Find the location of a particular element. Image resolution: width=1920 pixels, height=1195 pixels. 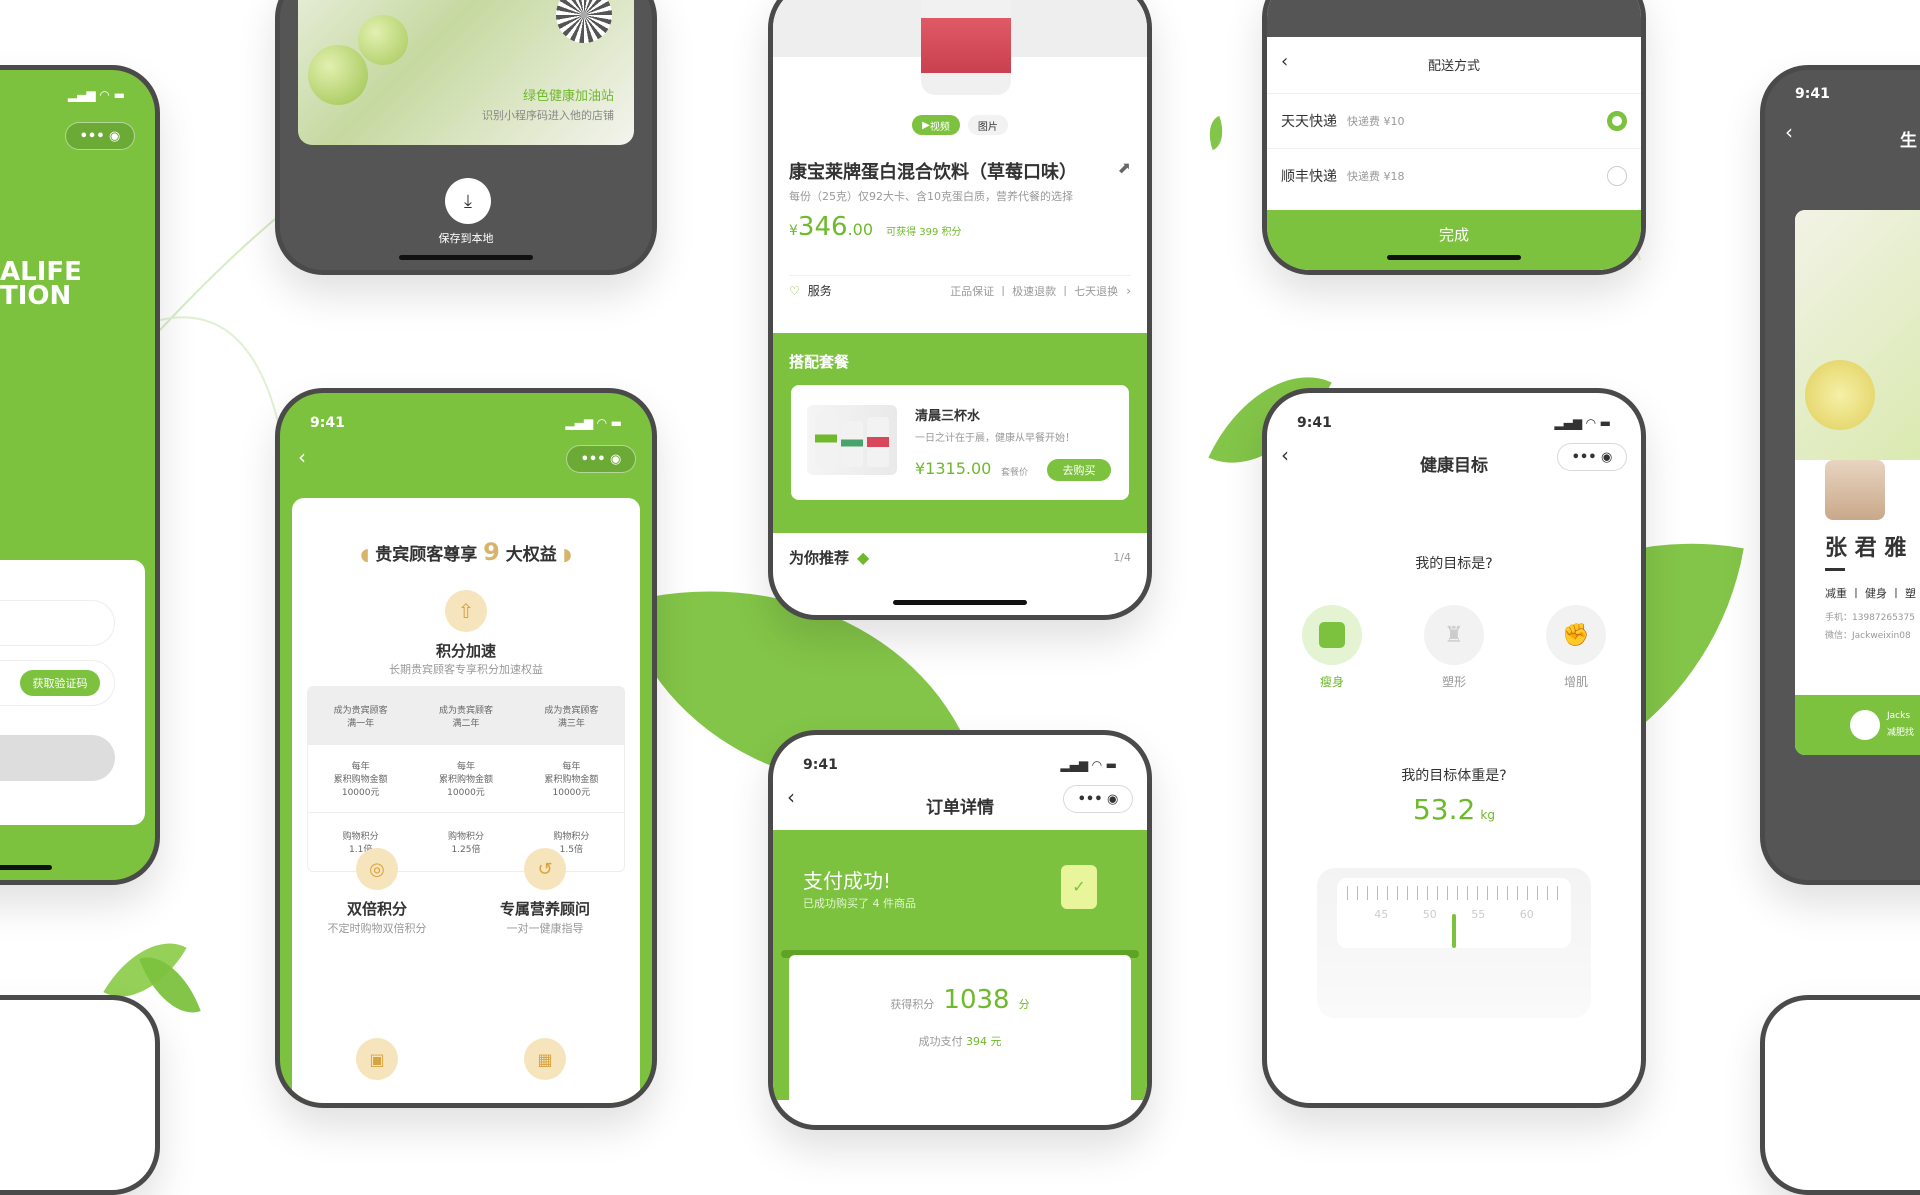

profile-tags: 减重 丨 健身 丨 塑 is located at coordinates (1870, 593).